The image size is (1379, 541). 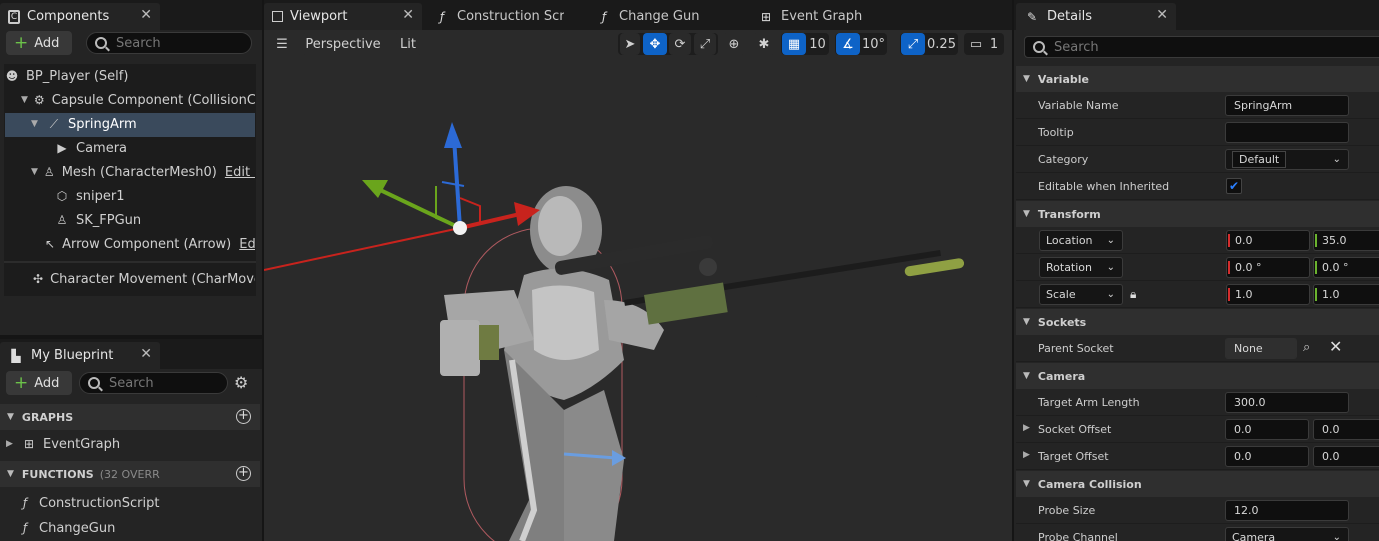 I want to click on camera-collision-section-header: ▼ Camera Collision, so click(x=1197, y=484).